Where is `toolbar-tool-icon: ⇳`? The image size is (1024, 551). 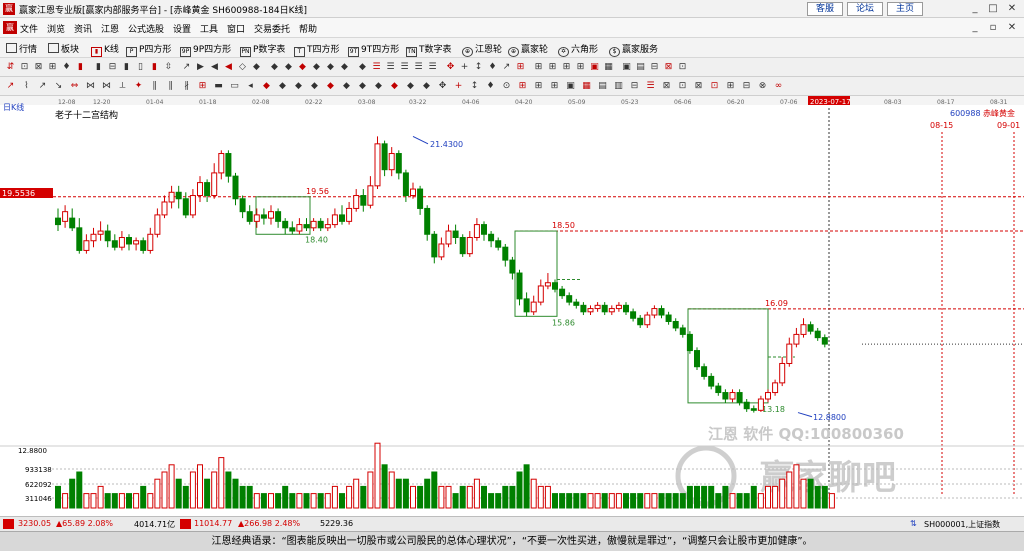 toolbar-tool-icon: ⇳ is located at coordinates (168, 67).